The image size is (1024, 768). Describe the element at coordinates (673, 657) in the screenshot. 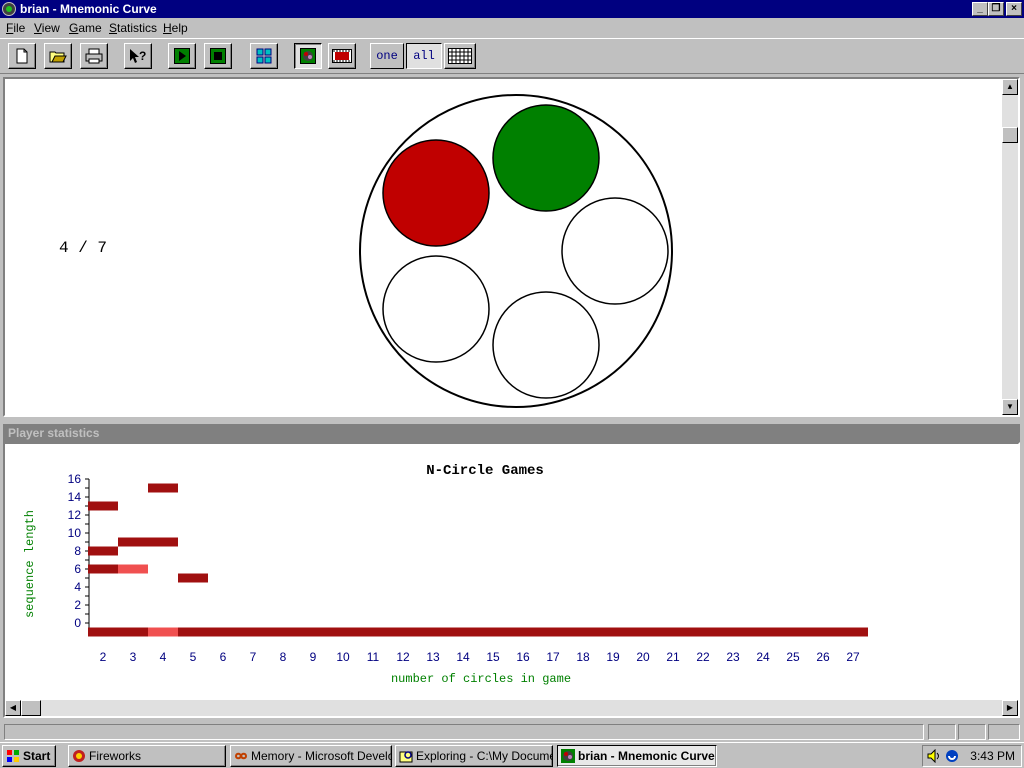

I see `x-tick-label: 21` at that location.